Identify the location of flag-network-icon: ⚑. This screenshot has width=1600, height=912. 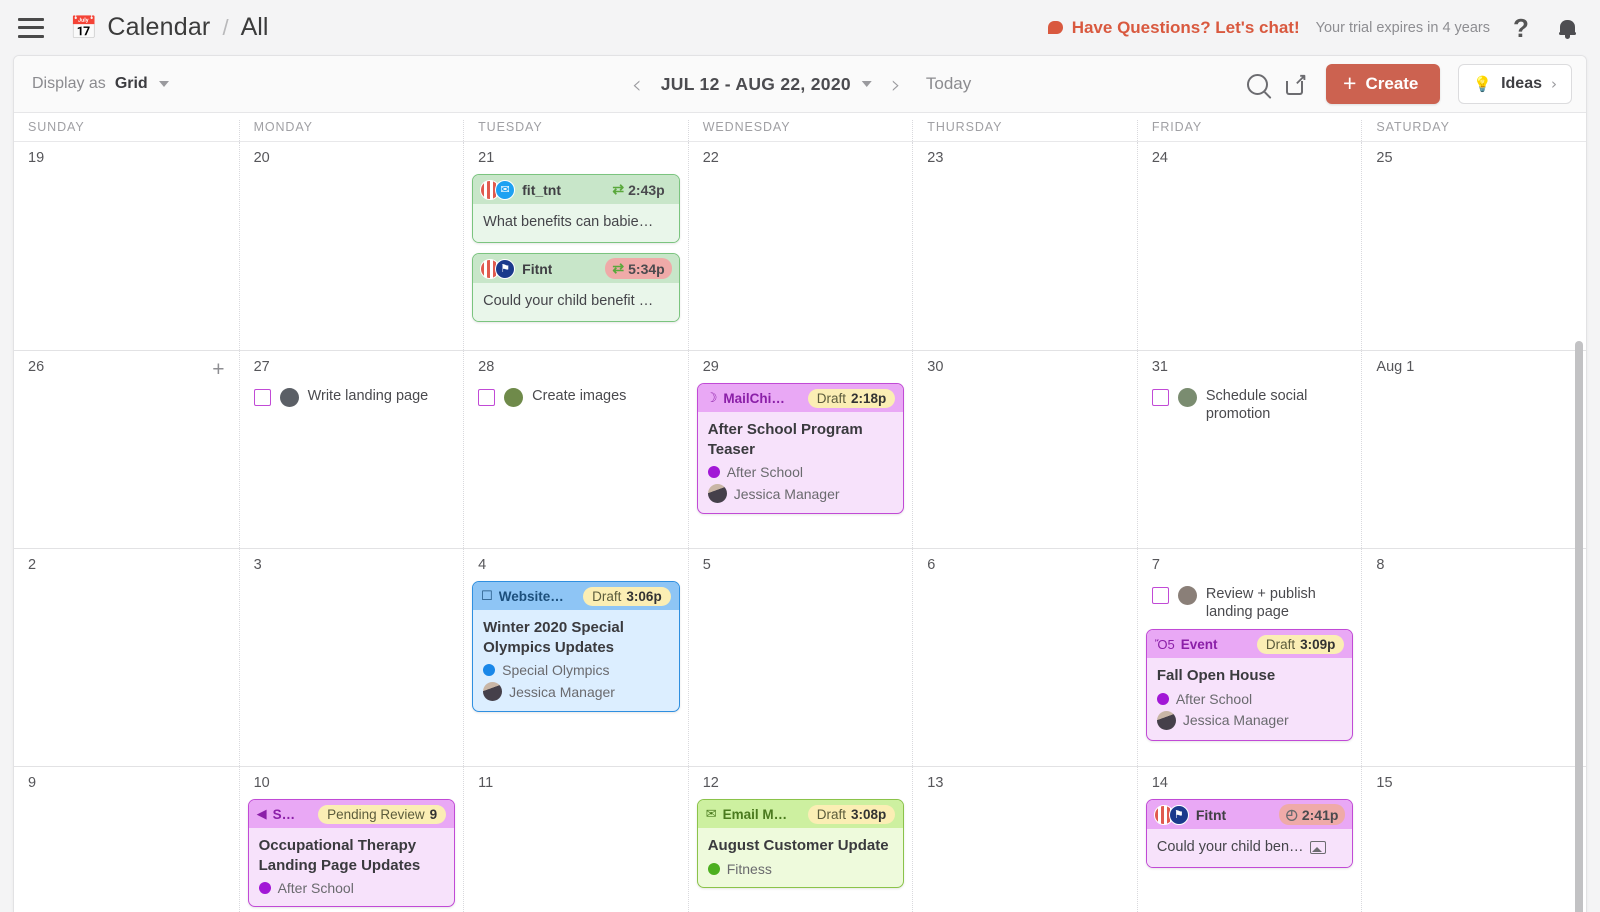
(505, 268).